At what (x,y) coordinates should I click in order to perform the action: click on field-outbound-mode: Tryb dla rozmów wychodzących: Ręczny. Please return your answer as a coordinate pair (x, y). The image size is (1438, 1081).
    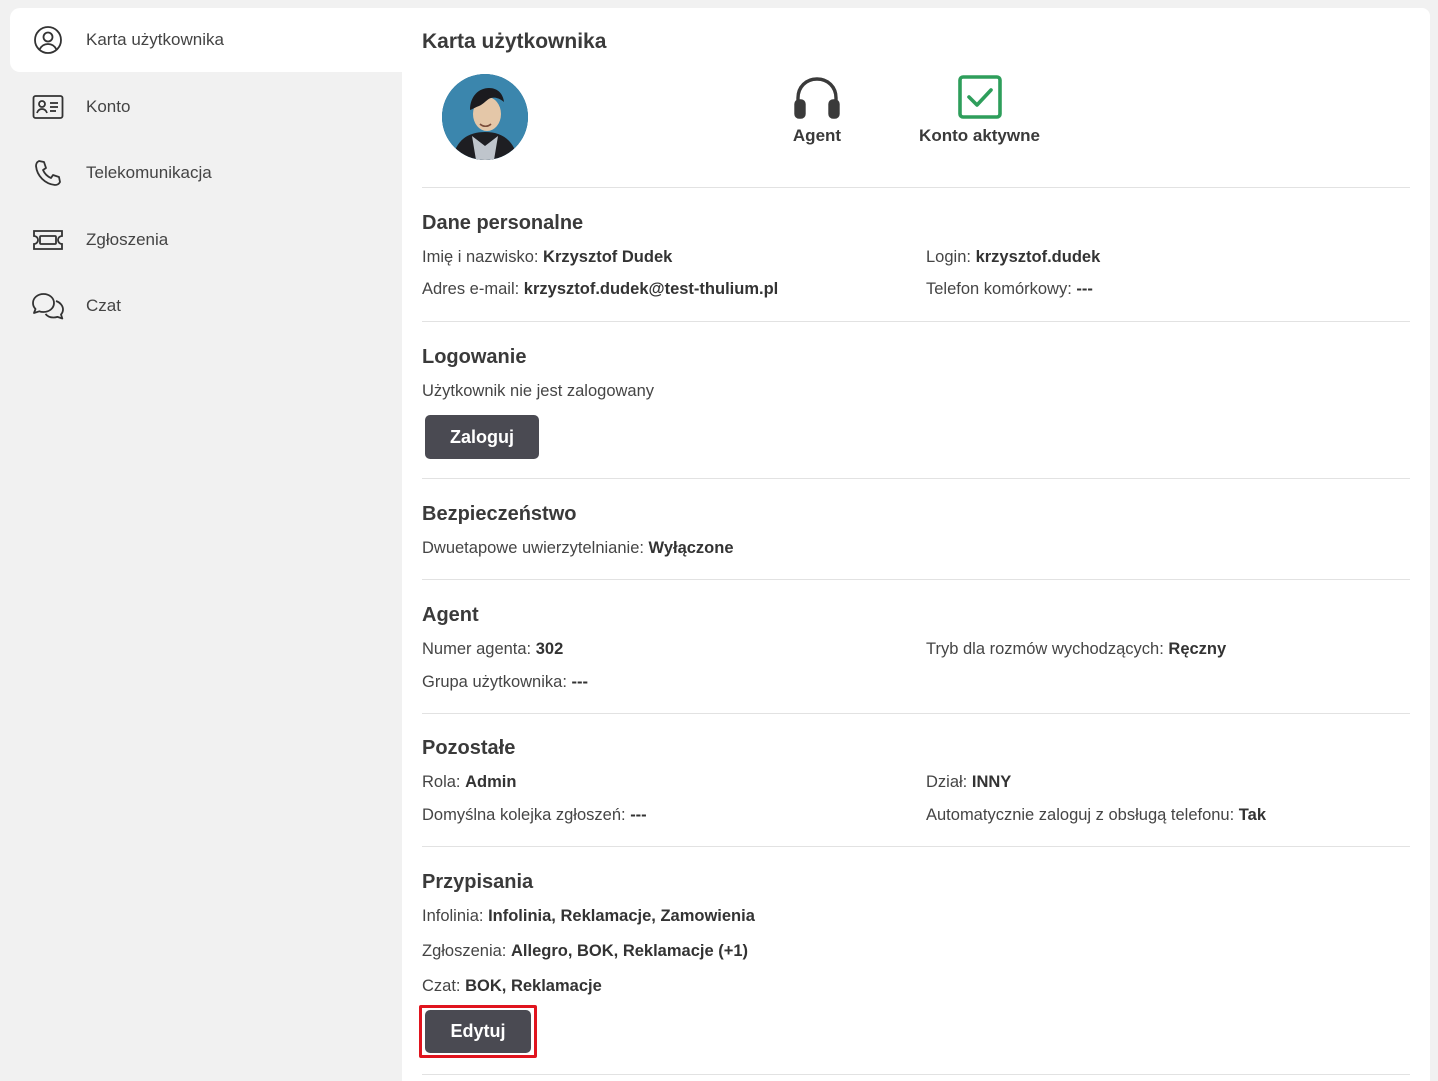
    Looking at the image, I should click on (1076, 649).